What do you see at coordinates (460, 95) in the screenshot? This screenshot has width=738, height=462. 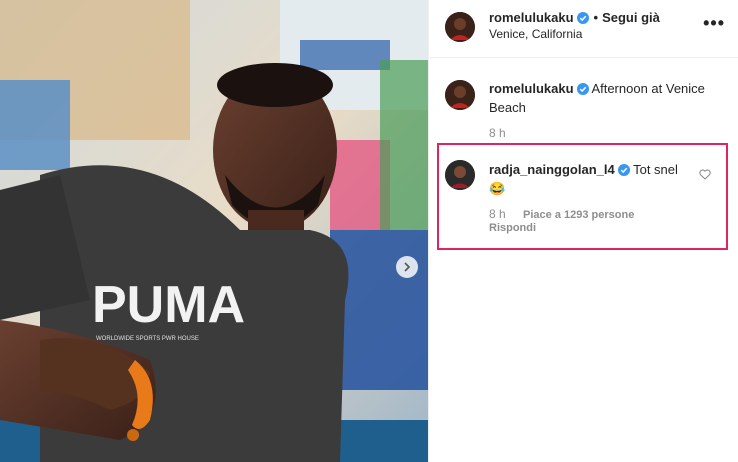 I see `caption-author-avatar` at bounding box center [460, 95].